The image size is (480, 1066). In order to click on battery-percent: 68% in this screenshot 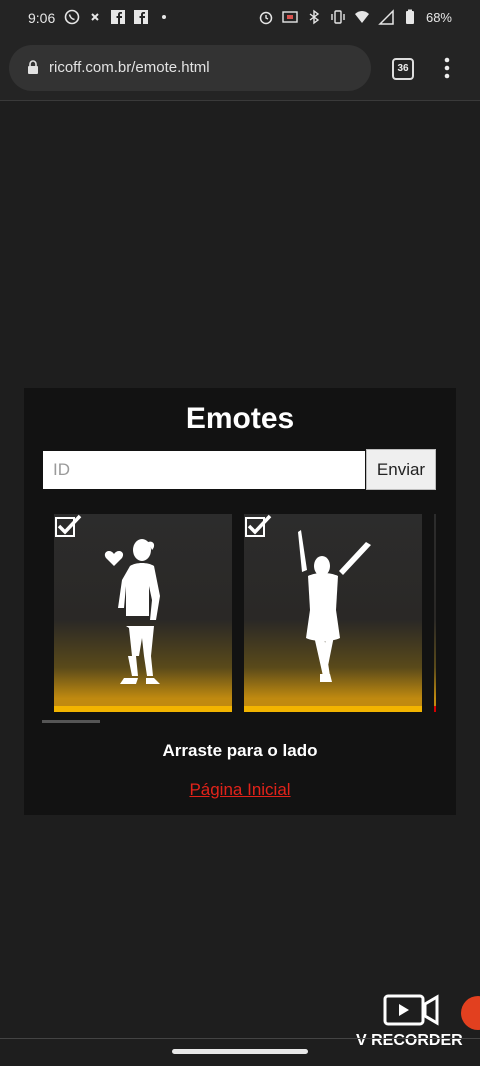, I will do `click(438, 17)`.